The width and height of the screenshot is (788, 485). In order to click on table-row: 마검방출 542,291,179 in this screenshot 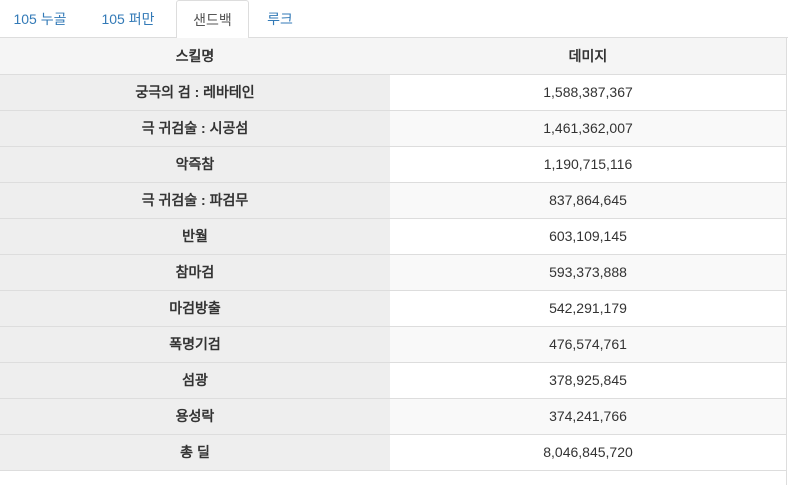, I will do `click(393, 307)`.